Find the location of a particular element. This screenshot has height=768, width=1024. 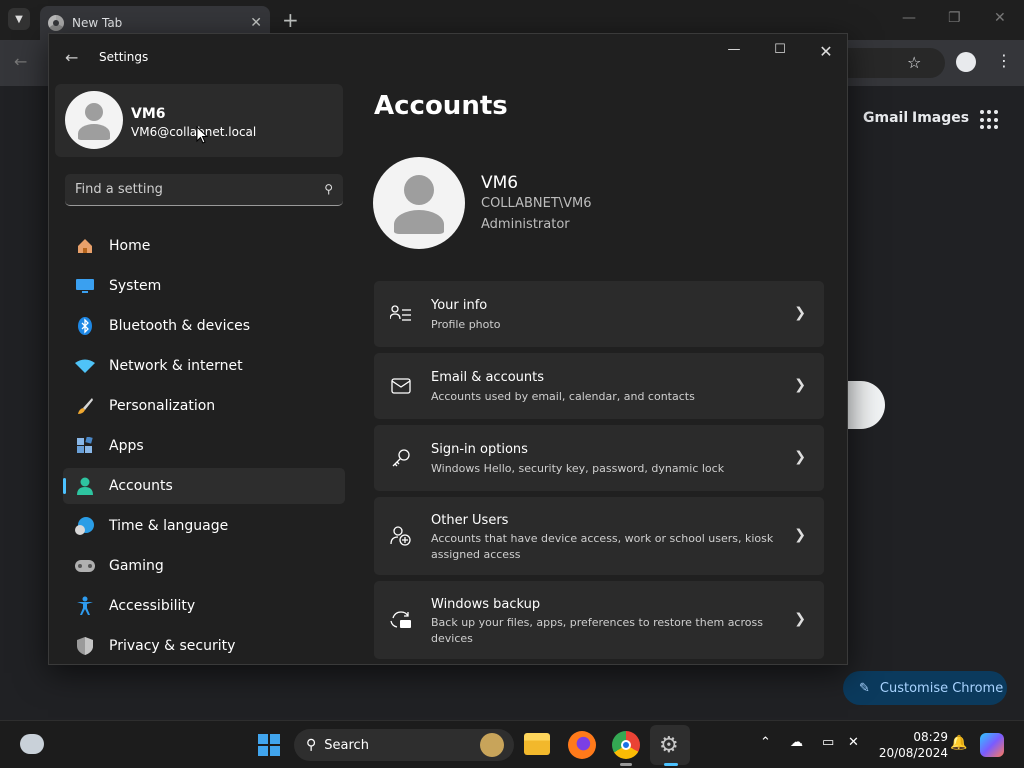

settings-running-indicator is located at coordinates (671, 764).